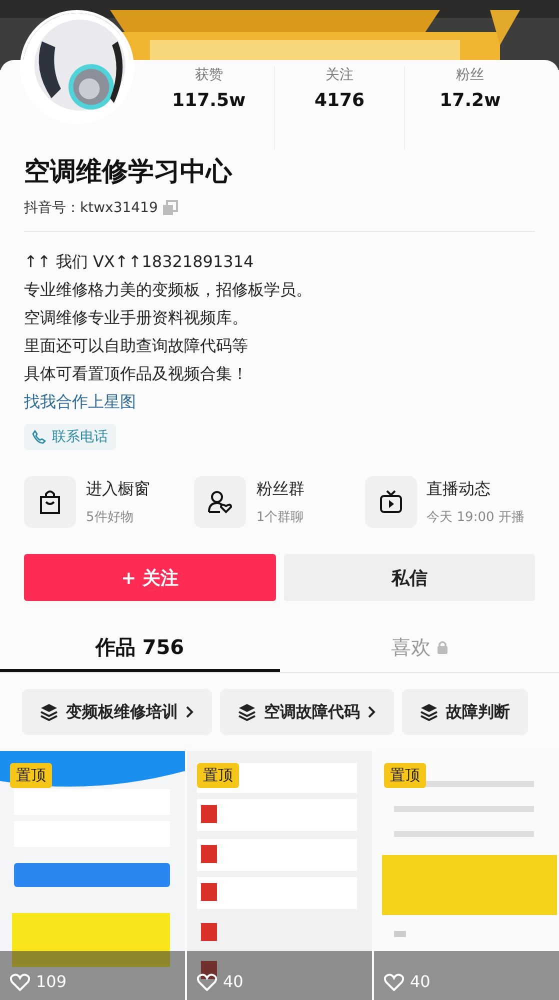 The height and width of the screenshot is (1000, 559). Describe the element at coordinates (390, 502) in the screenshot. I see `tv-play-icon` at that location.